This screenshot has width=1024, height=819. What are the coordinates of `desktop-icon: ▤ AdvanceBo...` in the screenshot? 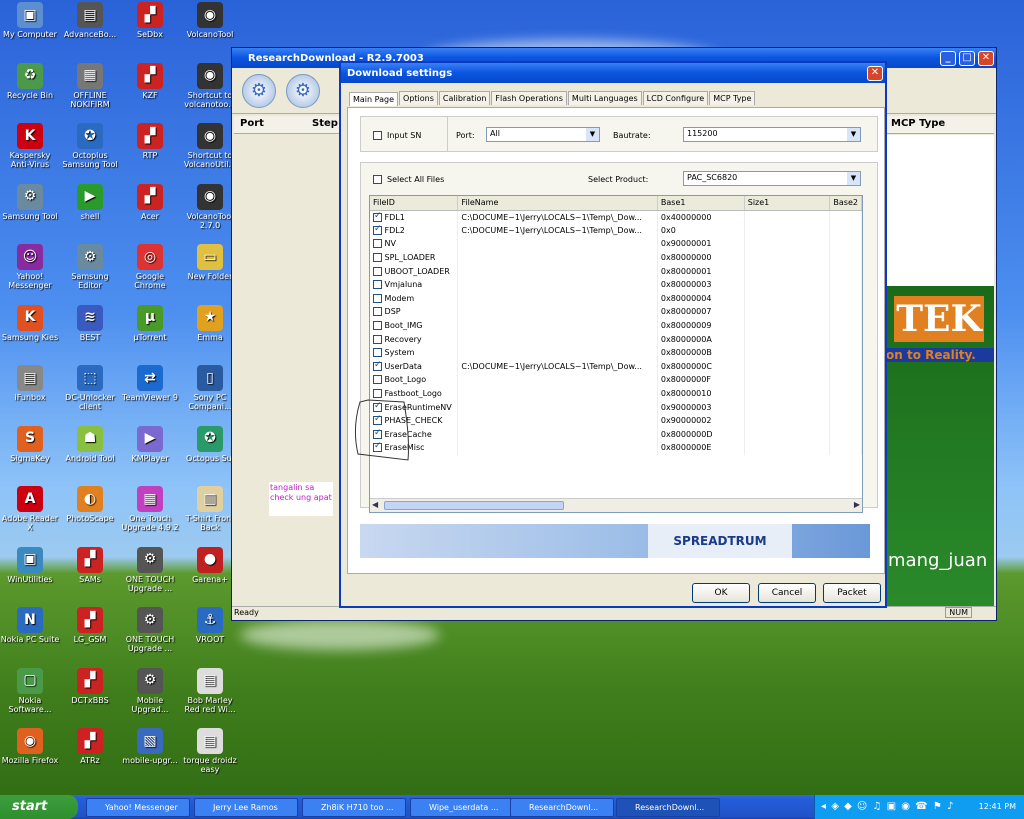 It's located at (90, 20).